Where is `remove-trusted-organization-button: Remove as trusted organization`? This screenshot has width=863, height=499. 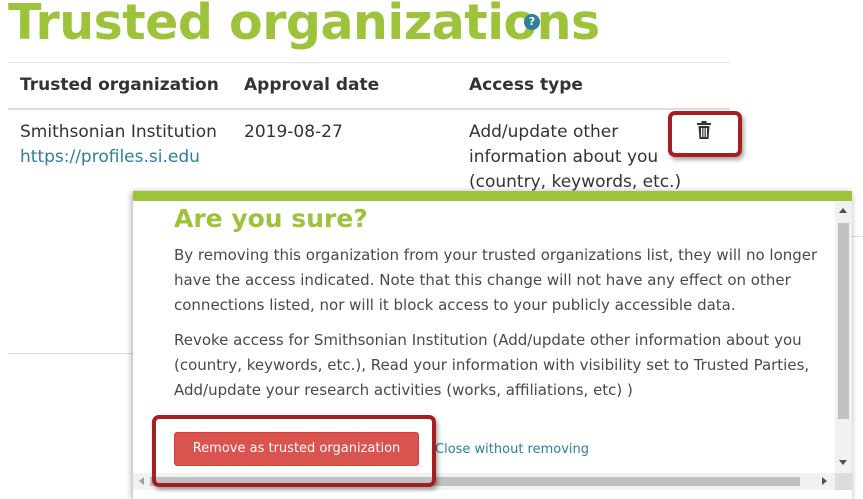
remove-trusted-organization-button: Remove as trusted organization is located at coordinates (296, 449).